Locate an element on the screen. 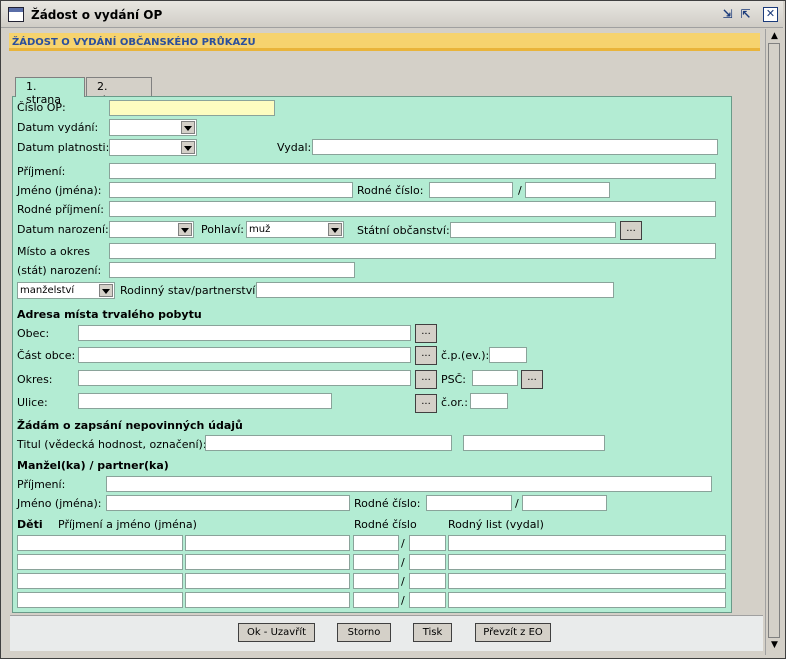 The height and width of the screenshot is (659, 786). datum-platnosti-label: Datum platnosti: is located at coordinates (63, 147).